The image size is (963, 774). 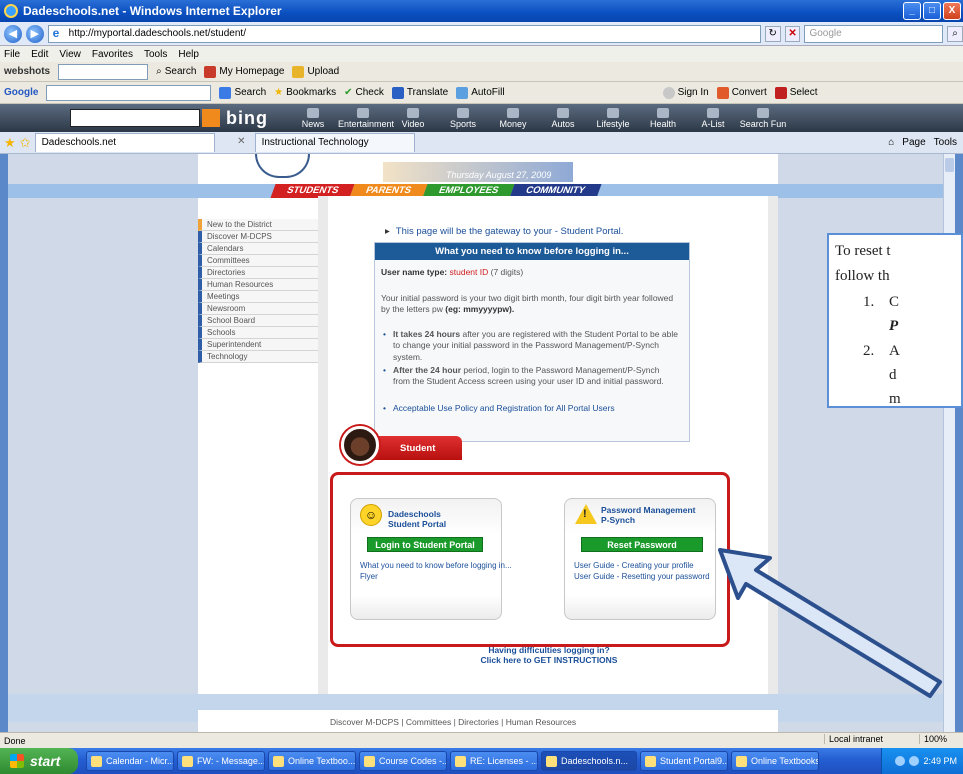 I want to click on menu-help: Help, so click(x=188, y=54).